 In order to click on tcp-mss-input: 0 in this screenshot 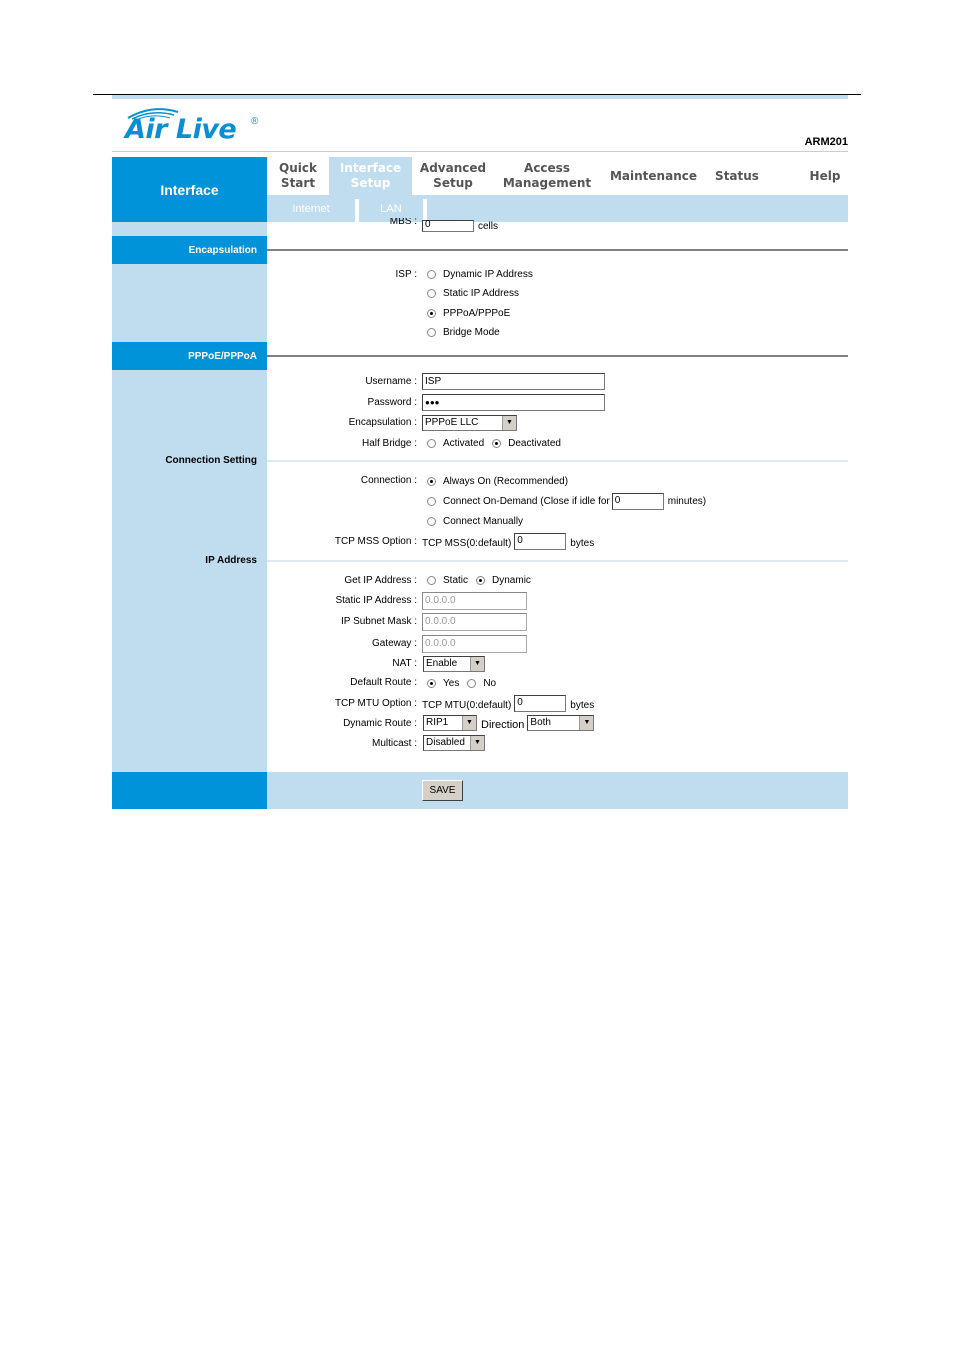, I will do `click(540, 541)`.